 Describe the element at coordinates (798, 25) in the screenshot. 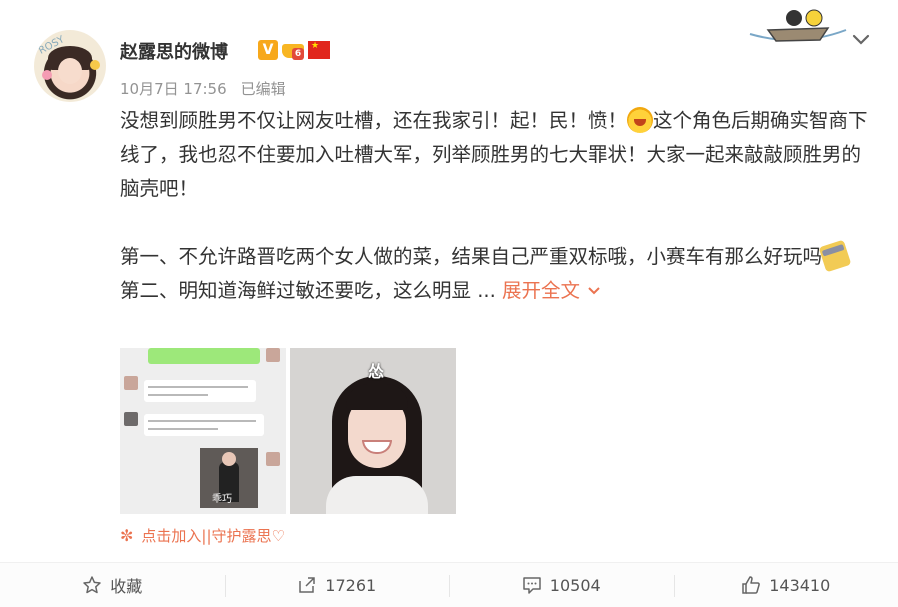

I see `boat-decoration-icon` at that location.